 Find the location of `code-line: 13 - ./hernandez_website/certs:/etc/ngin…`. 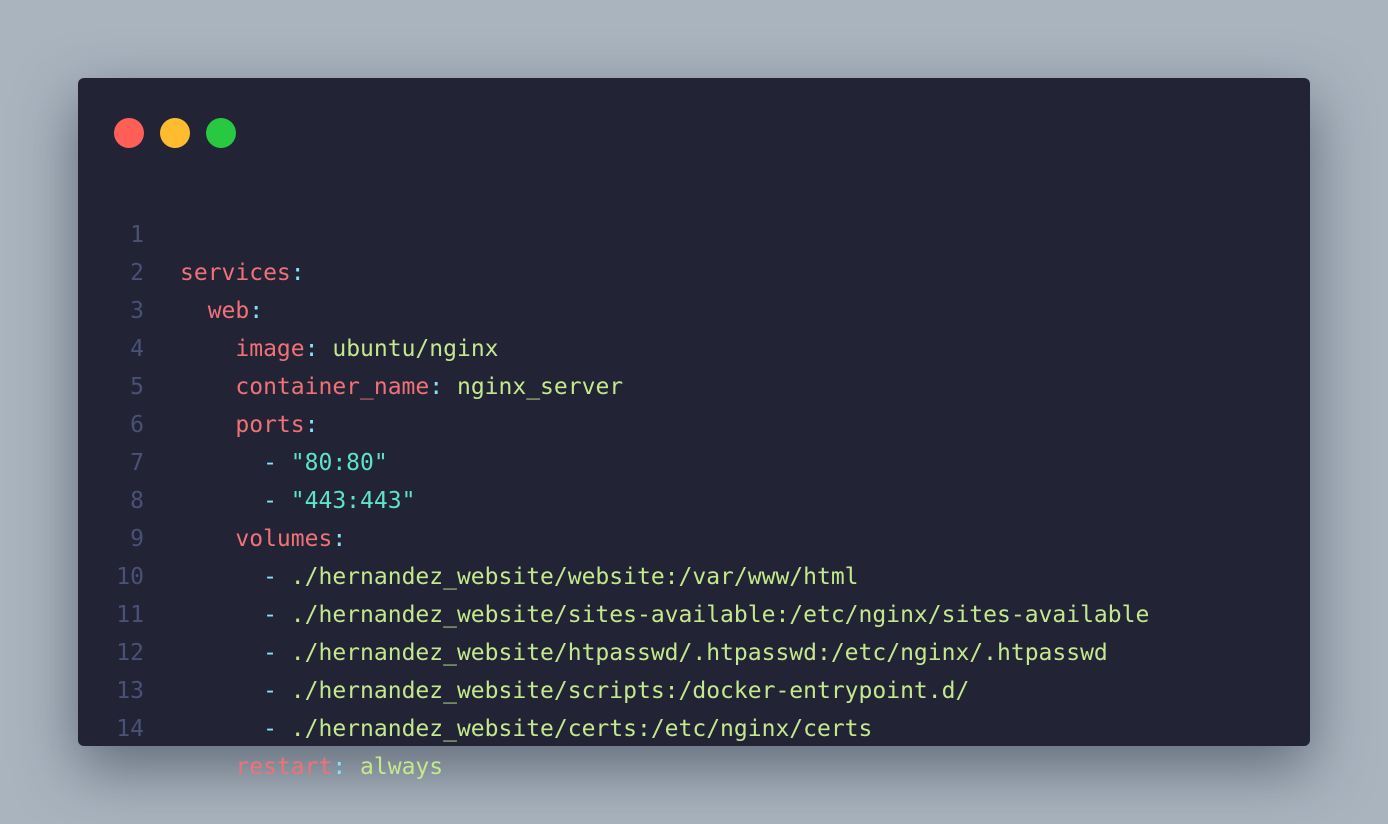

code-line: 13 - ./hernandez_website/certs:/etc/ngin… is located at coordinates (694, 688).